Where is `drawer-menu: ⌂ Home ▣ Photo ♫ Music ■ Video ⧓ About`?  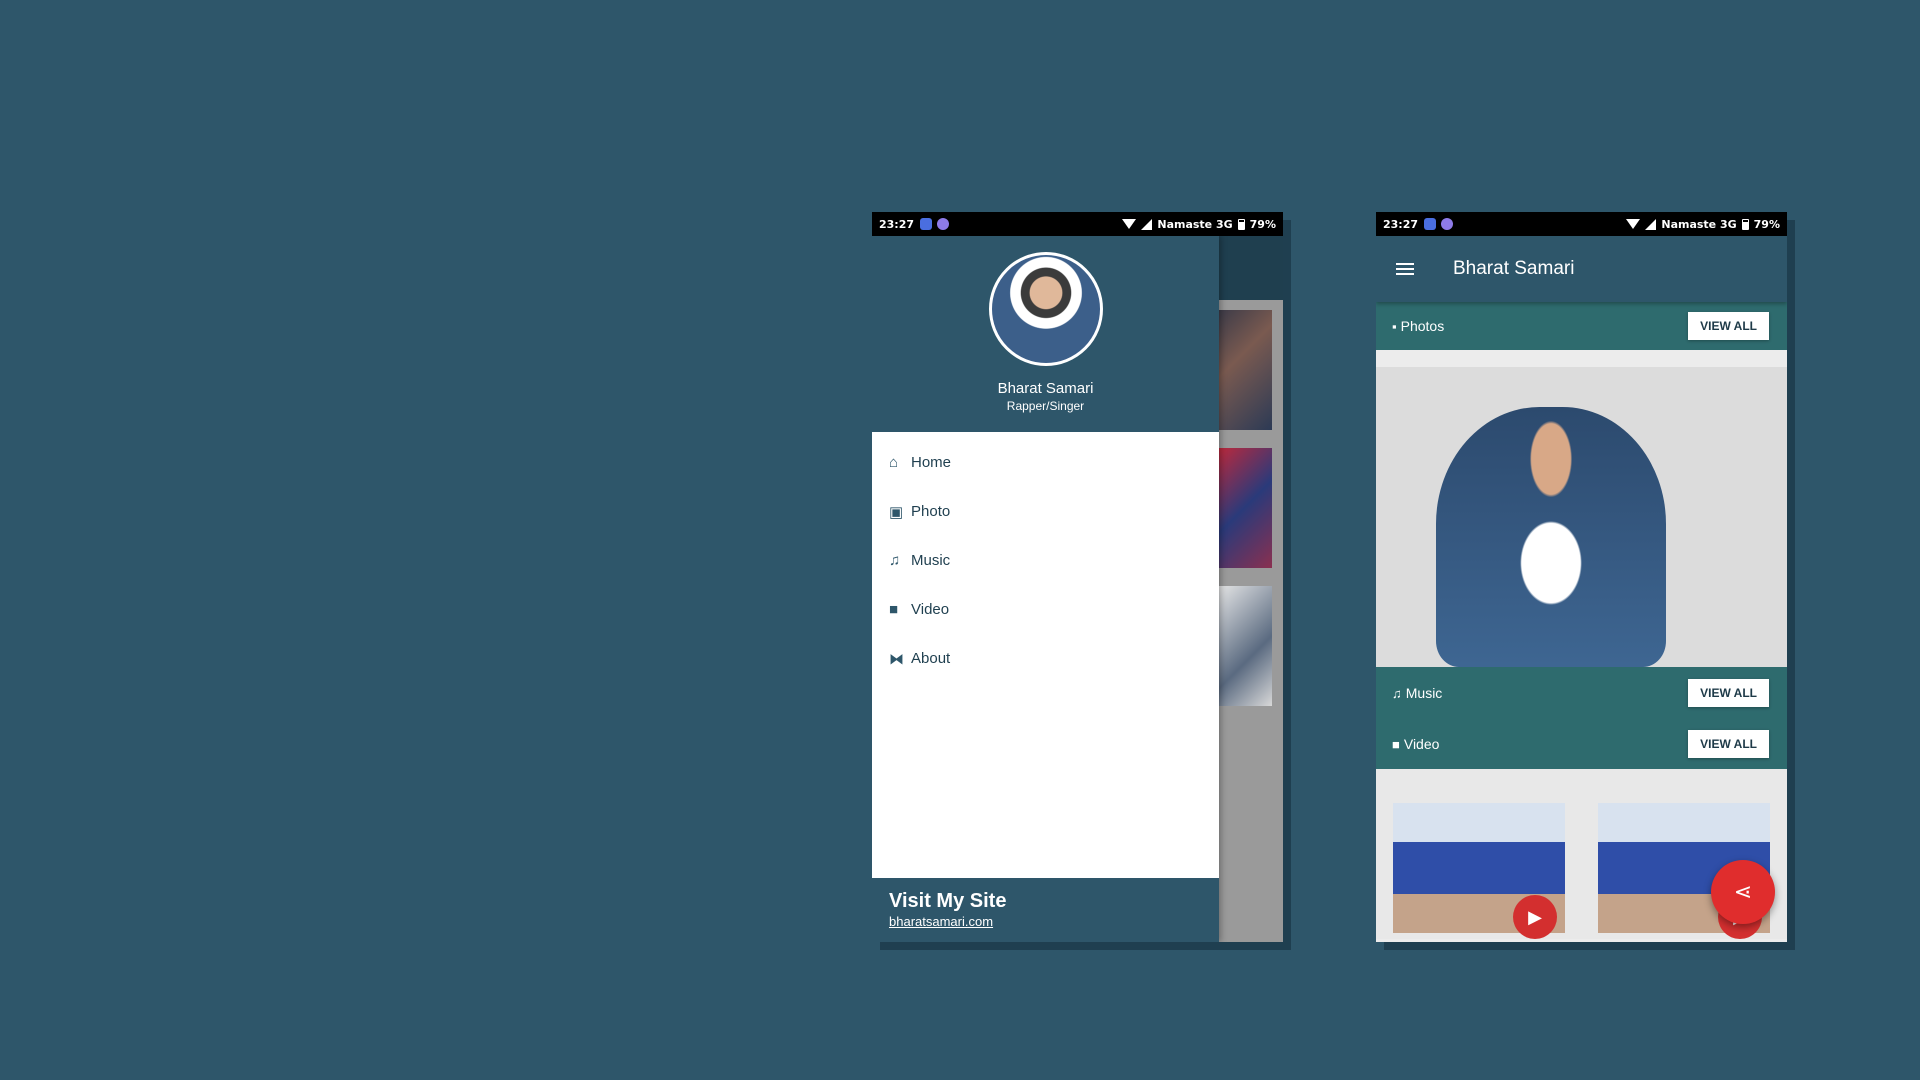 drawer-menu: ⌂ Home ▣ Photo ♫ Music ■ Video ⧓ About is located at coordinates (1045, 557).